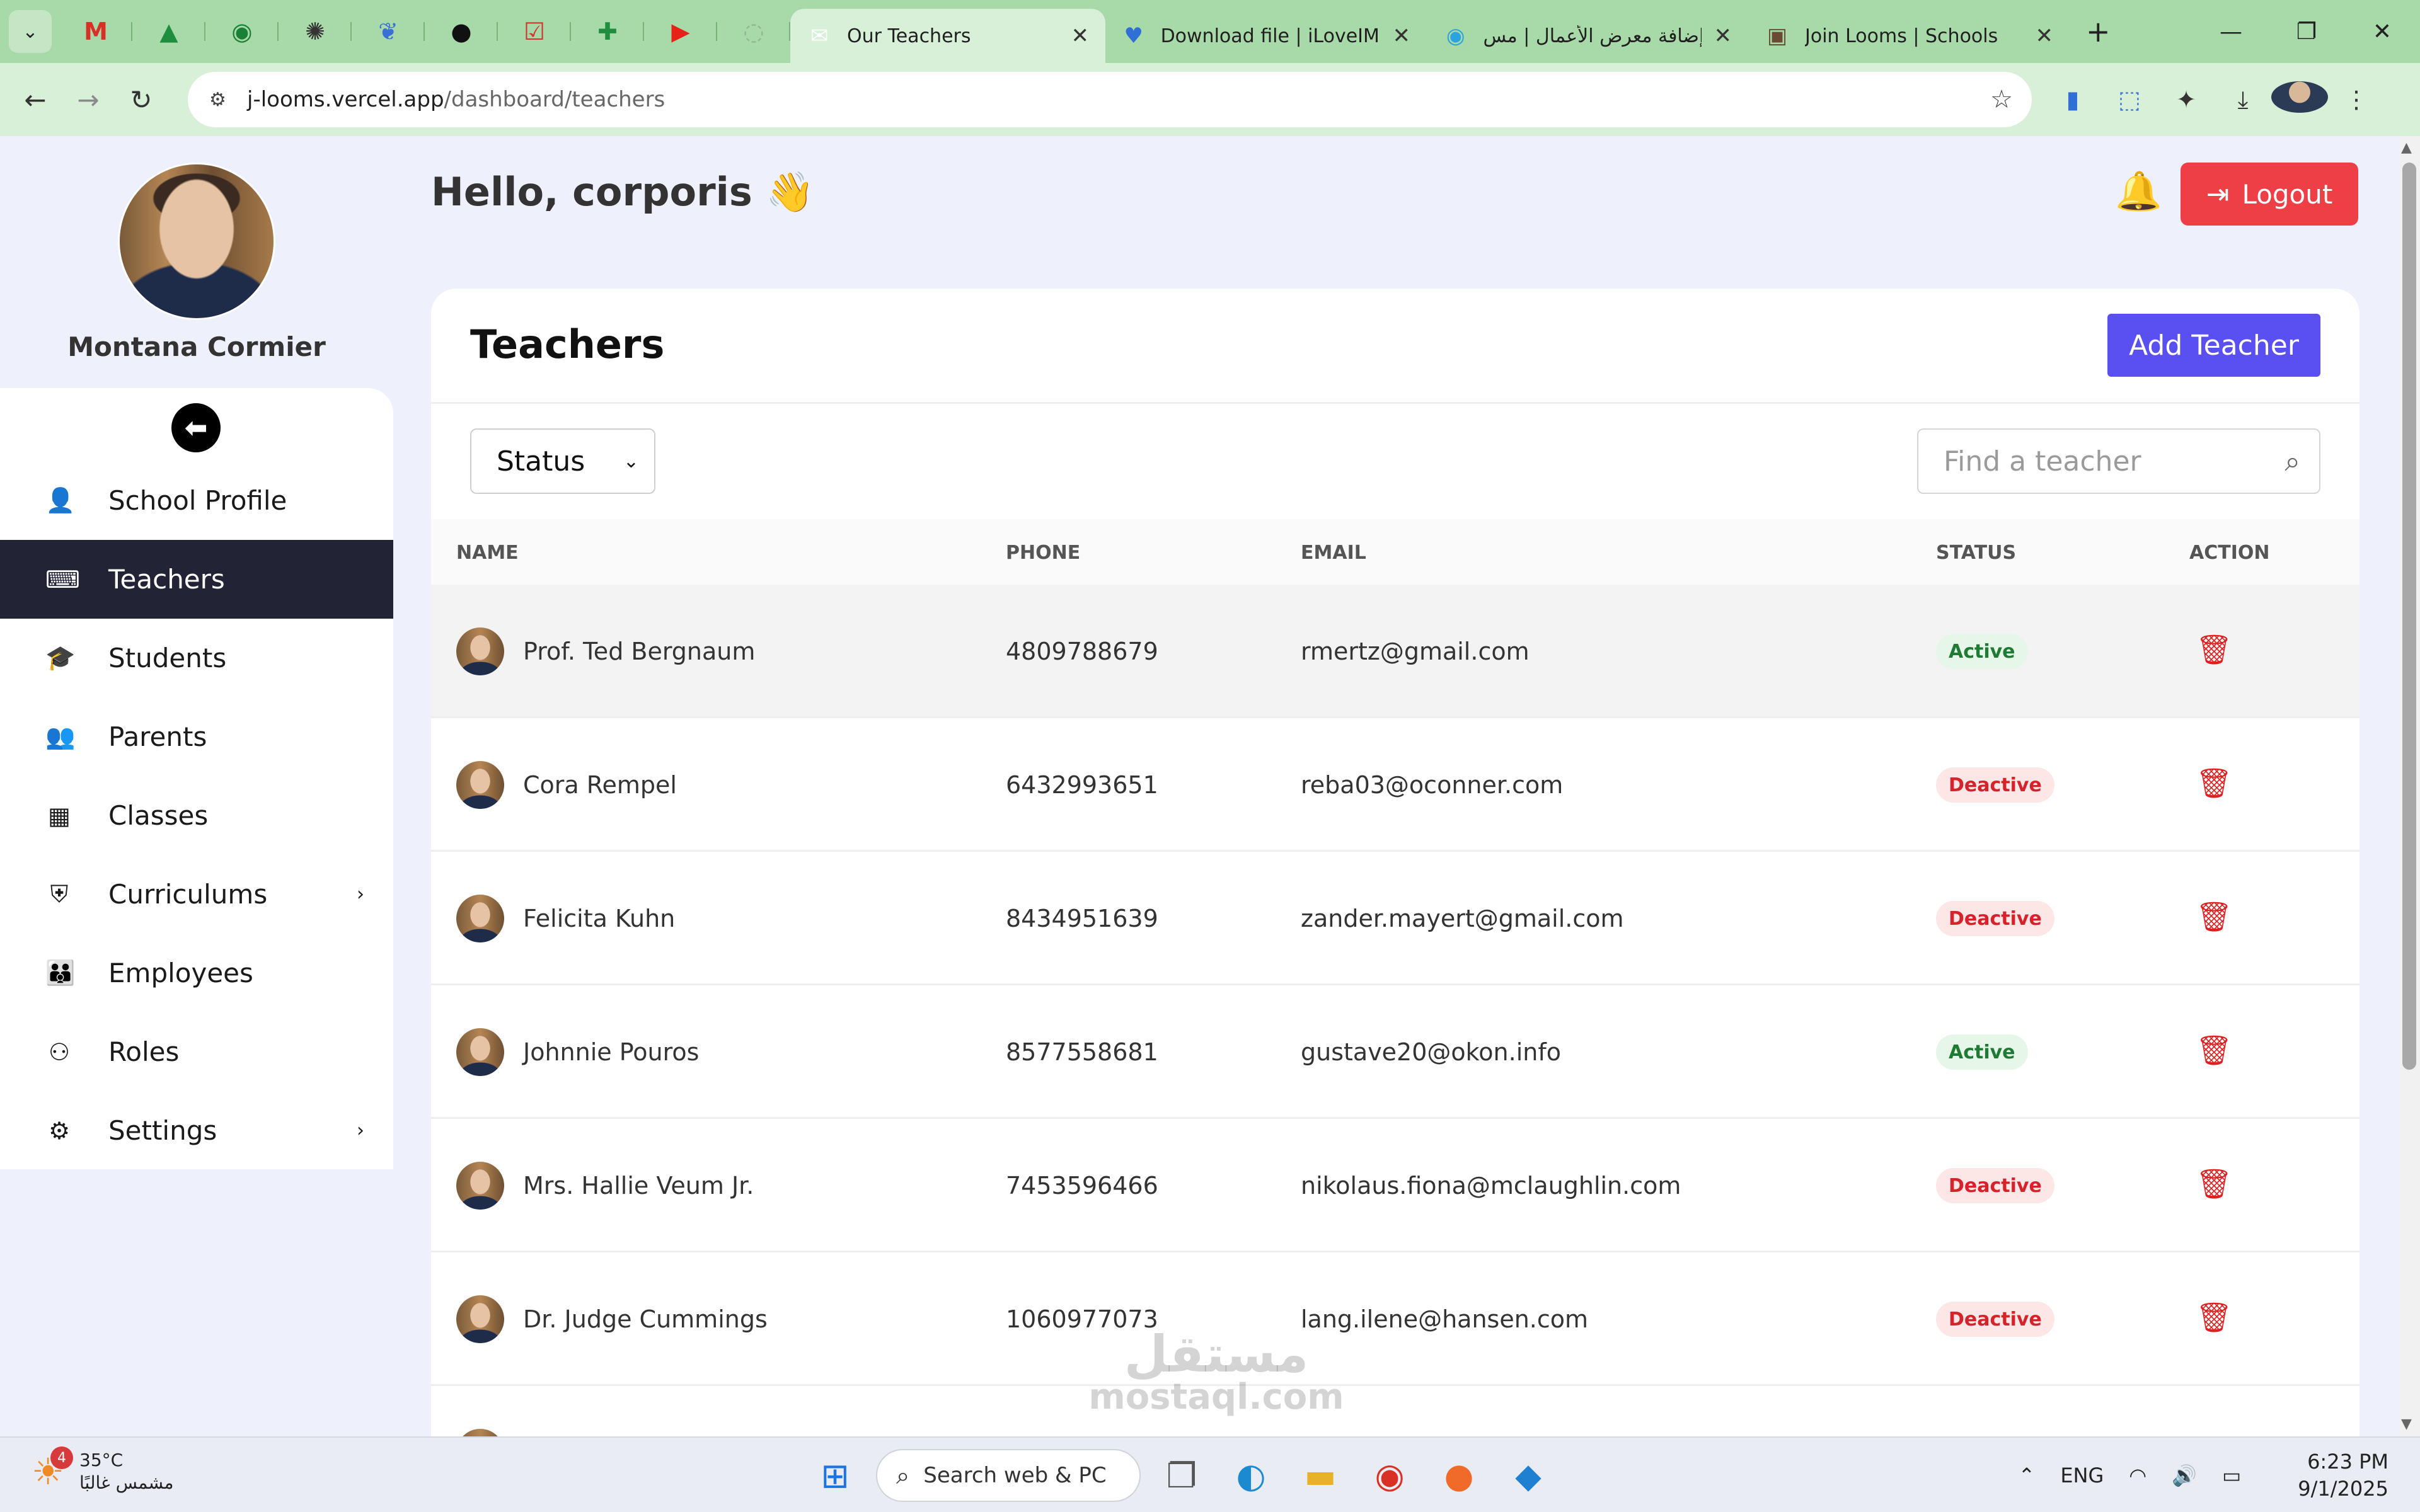  What do you see at coordinates (388, 31) in the screenshot?
I see `bird-tab-icon: ❦` at bounding box center [388, 31].